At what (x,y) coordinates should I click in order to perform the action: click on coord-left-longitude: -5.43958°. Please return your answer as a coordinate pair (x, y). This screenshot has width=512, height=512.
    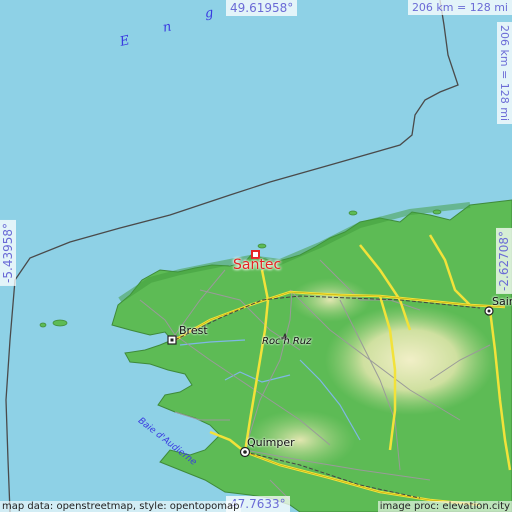
    Looking at the image, I should click on (8, 253).